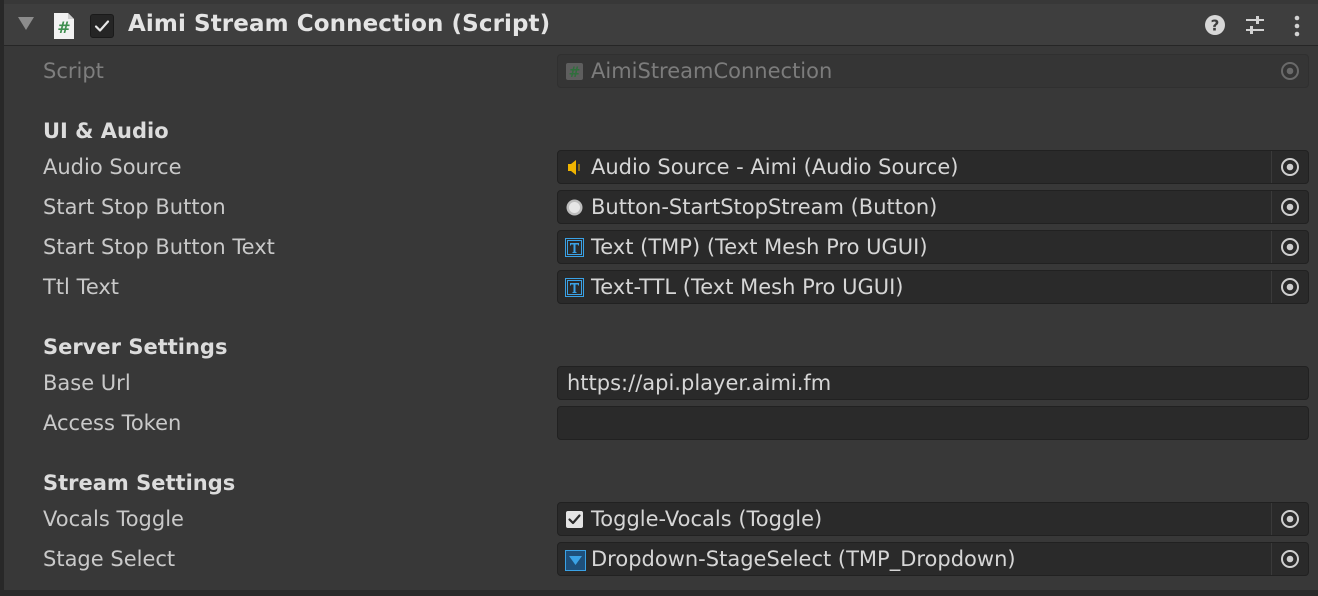  I want to click on start-stop-button-value: Button-StartStopStream (Button), so click(764, 207).